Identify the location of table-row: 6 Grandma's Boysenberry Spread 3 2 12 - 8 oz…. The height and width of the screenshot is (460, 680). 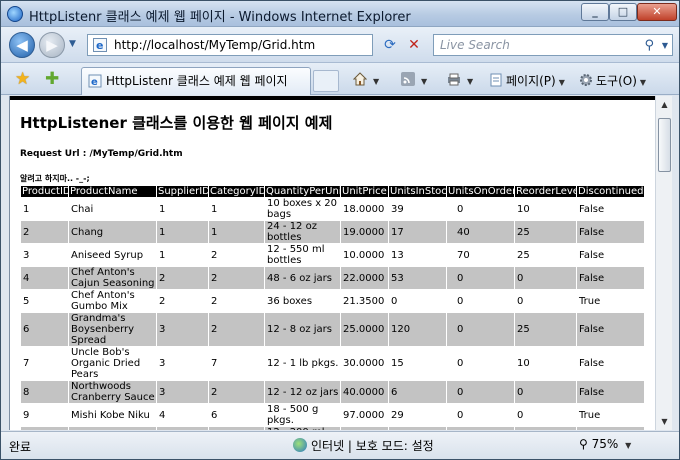
(332, 329).